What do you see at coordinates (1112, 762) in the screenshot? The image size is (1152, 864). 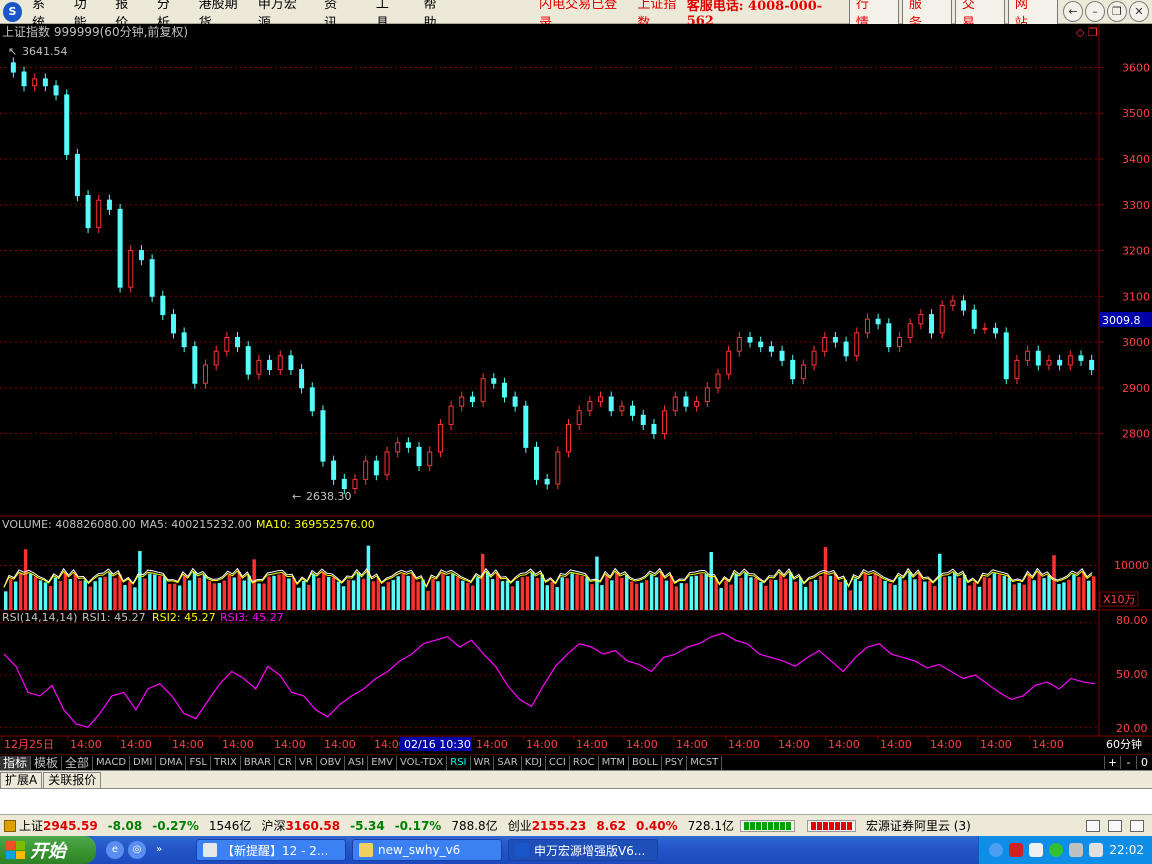 I see `zoom-in-button: +` at bounding box center [1112, 762].